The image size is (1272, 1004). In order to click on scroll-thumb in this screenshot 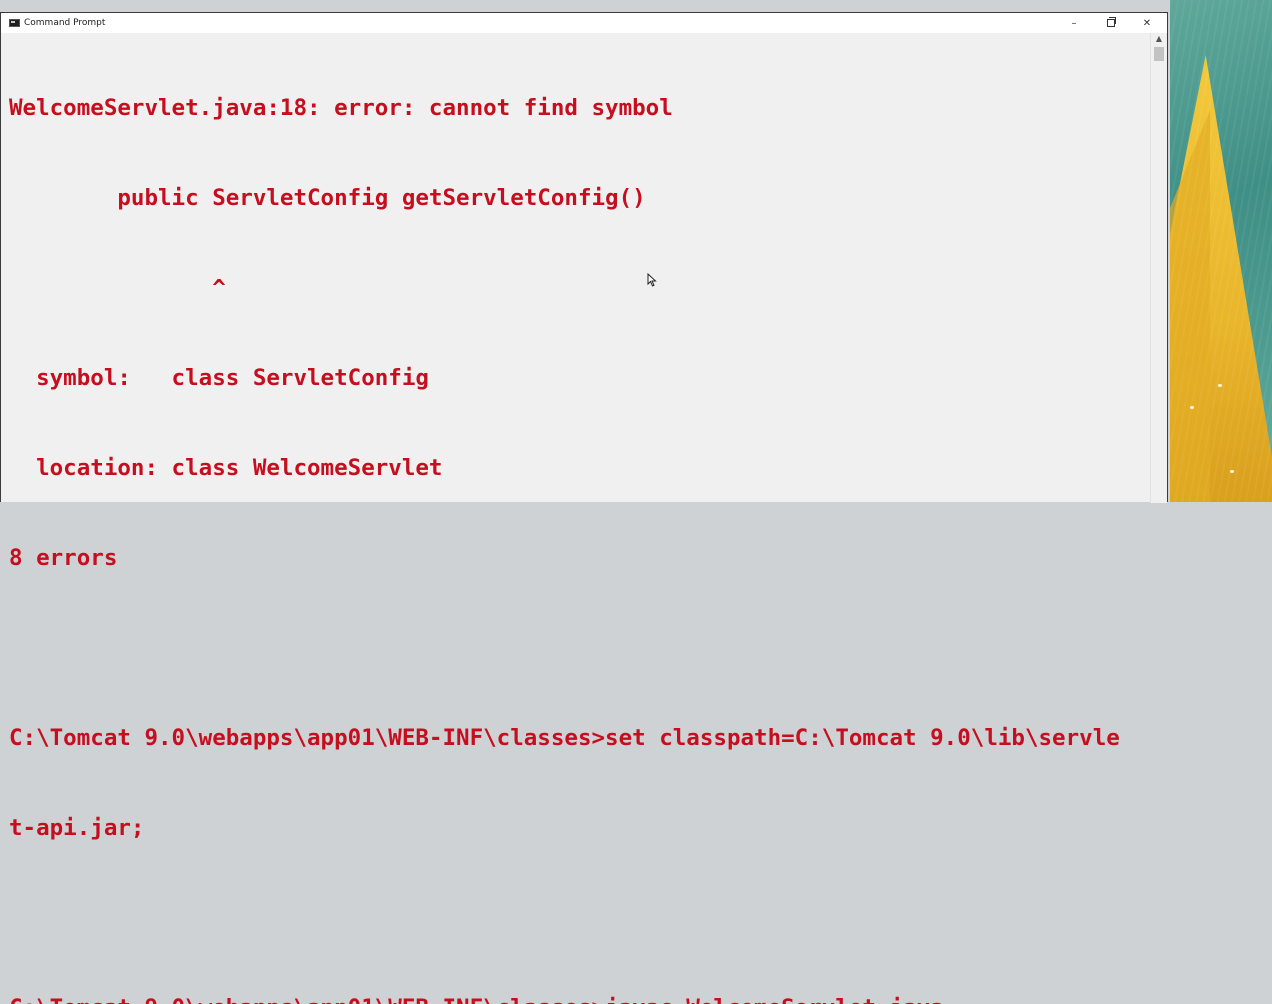, I will do `click(1159, 54)`.